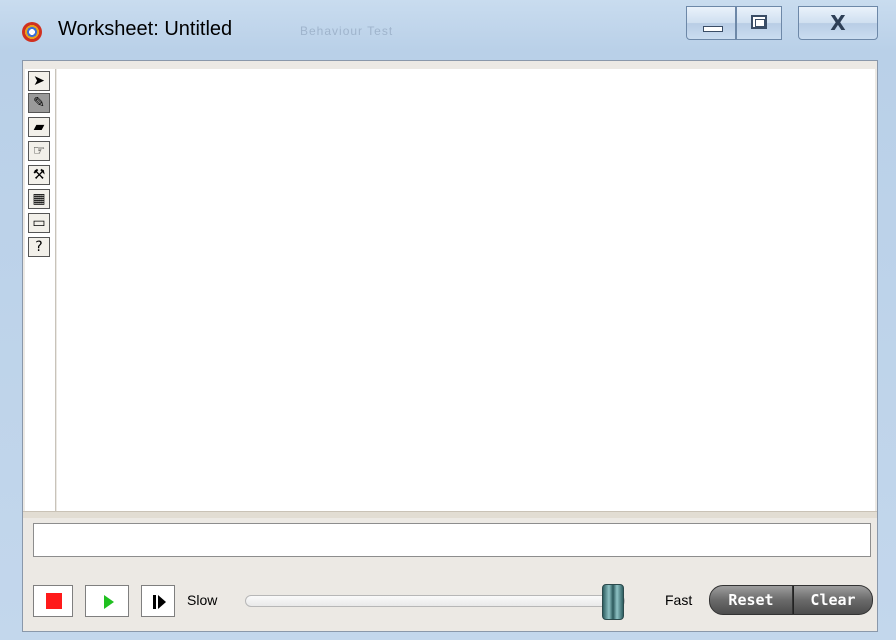 Image resolution: width=896 pixels, height=640 pixels. I want to click on fast-label: Fast, so click(679, 600).